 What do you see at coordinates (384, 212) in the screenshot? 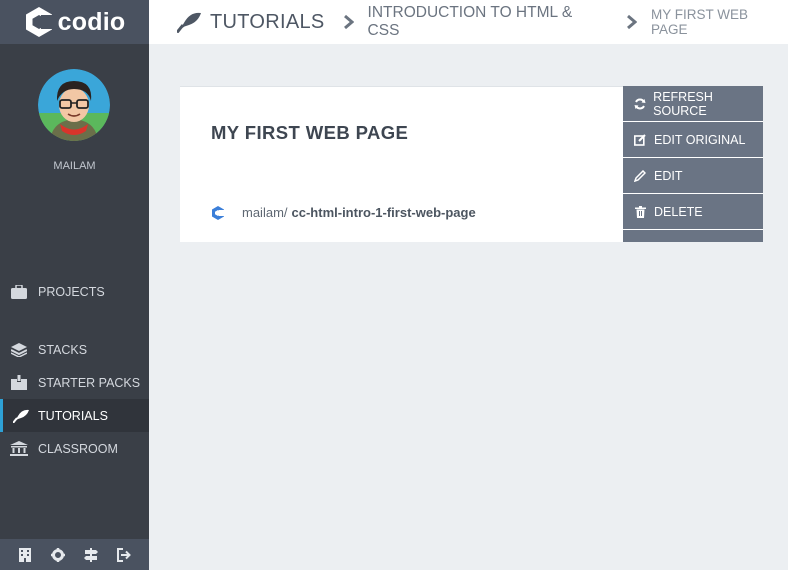
I see `repo-name: cc-html-intro-1-first-web-page` at bounding box center [384, 212].